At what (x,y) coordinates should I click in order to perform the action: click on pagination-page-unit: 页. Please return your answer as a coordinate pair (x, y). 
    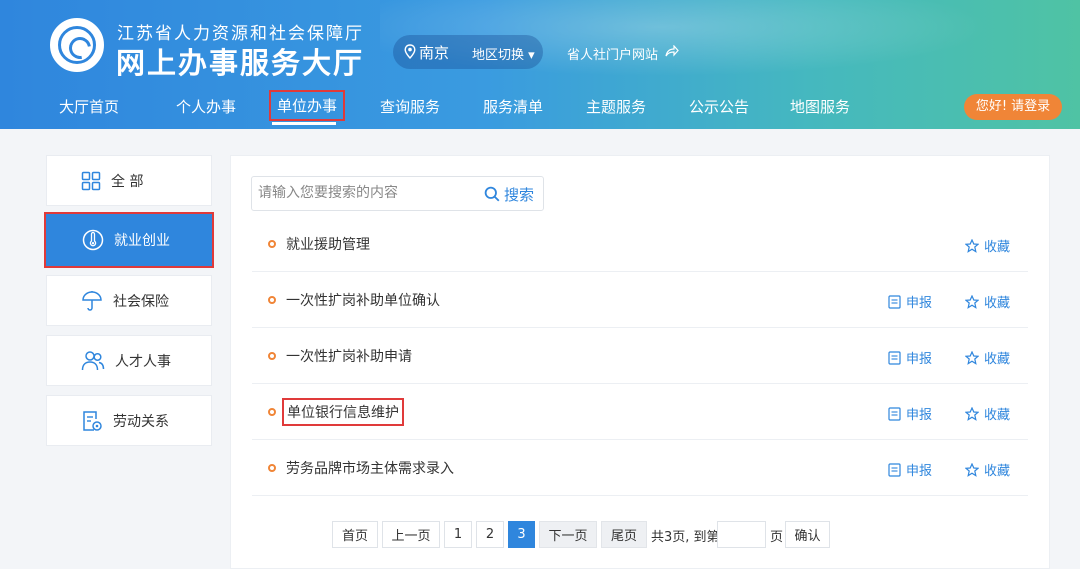
    Looking at the image, I should click on (777, 537).